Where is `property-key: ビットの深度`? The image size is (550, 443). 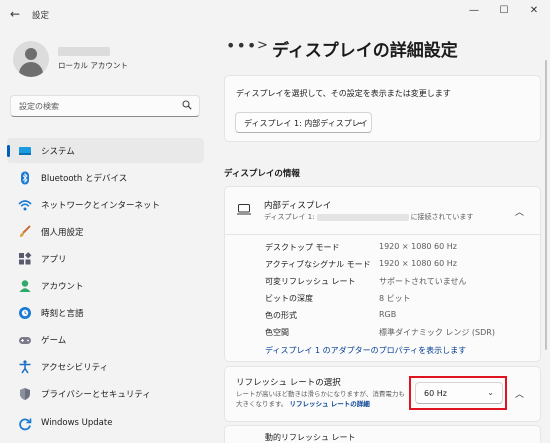
property-key: ビットの深度 is located at coordinates (289, 298).